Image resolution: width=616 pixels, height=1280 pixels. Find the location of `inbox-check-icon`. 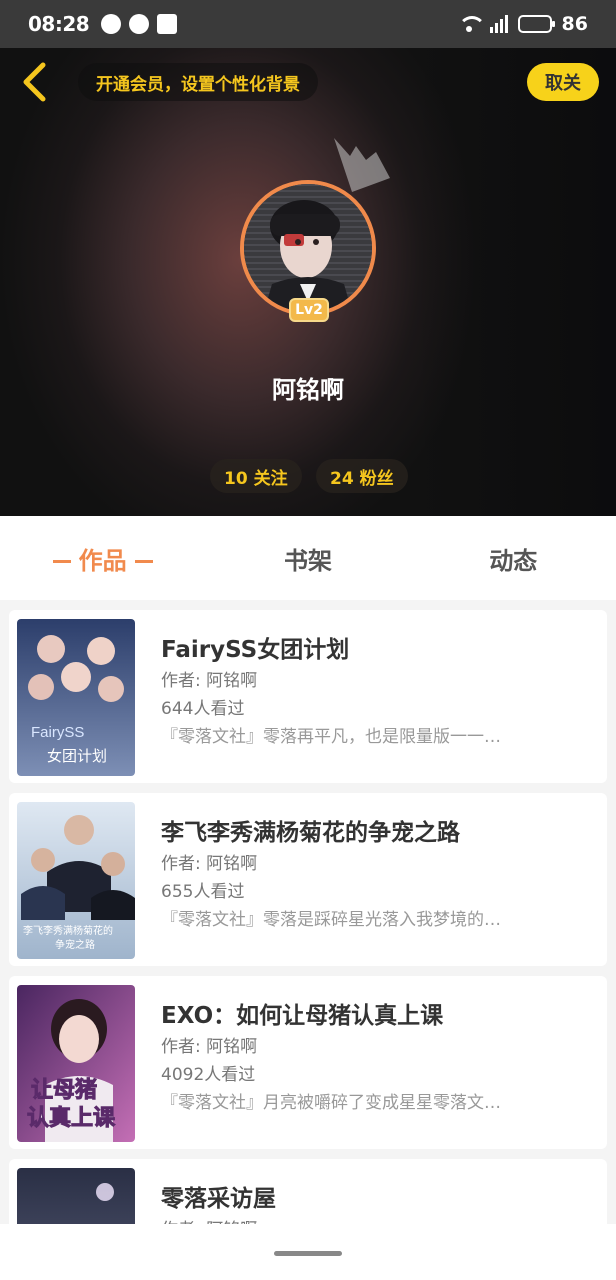

inbox-check-icon is located at coordinates (167, 24).